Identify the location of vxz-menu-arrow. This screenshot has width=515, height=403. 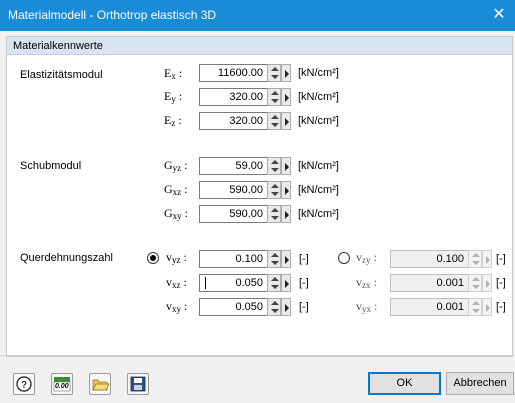
(286, 283).